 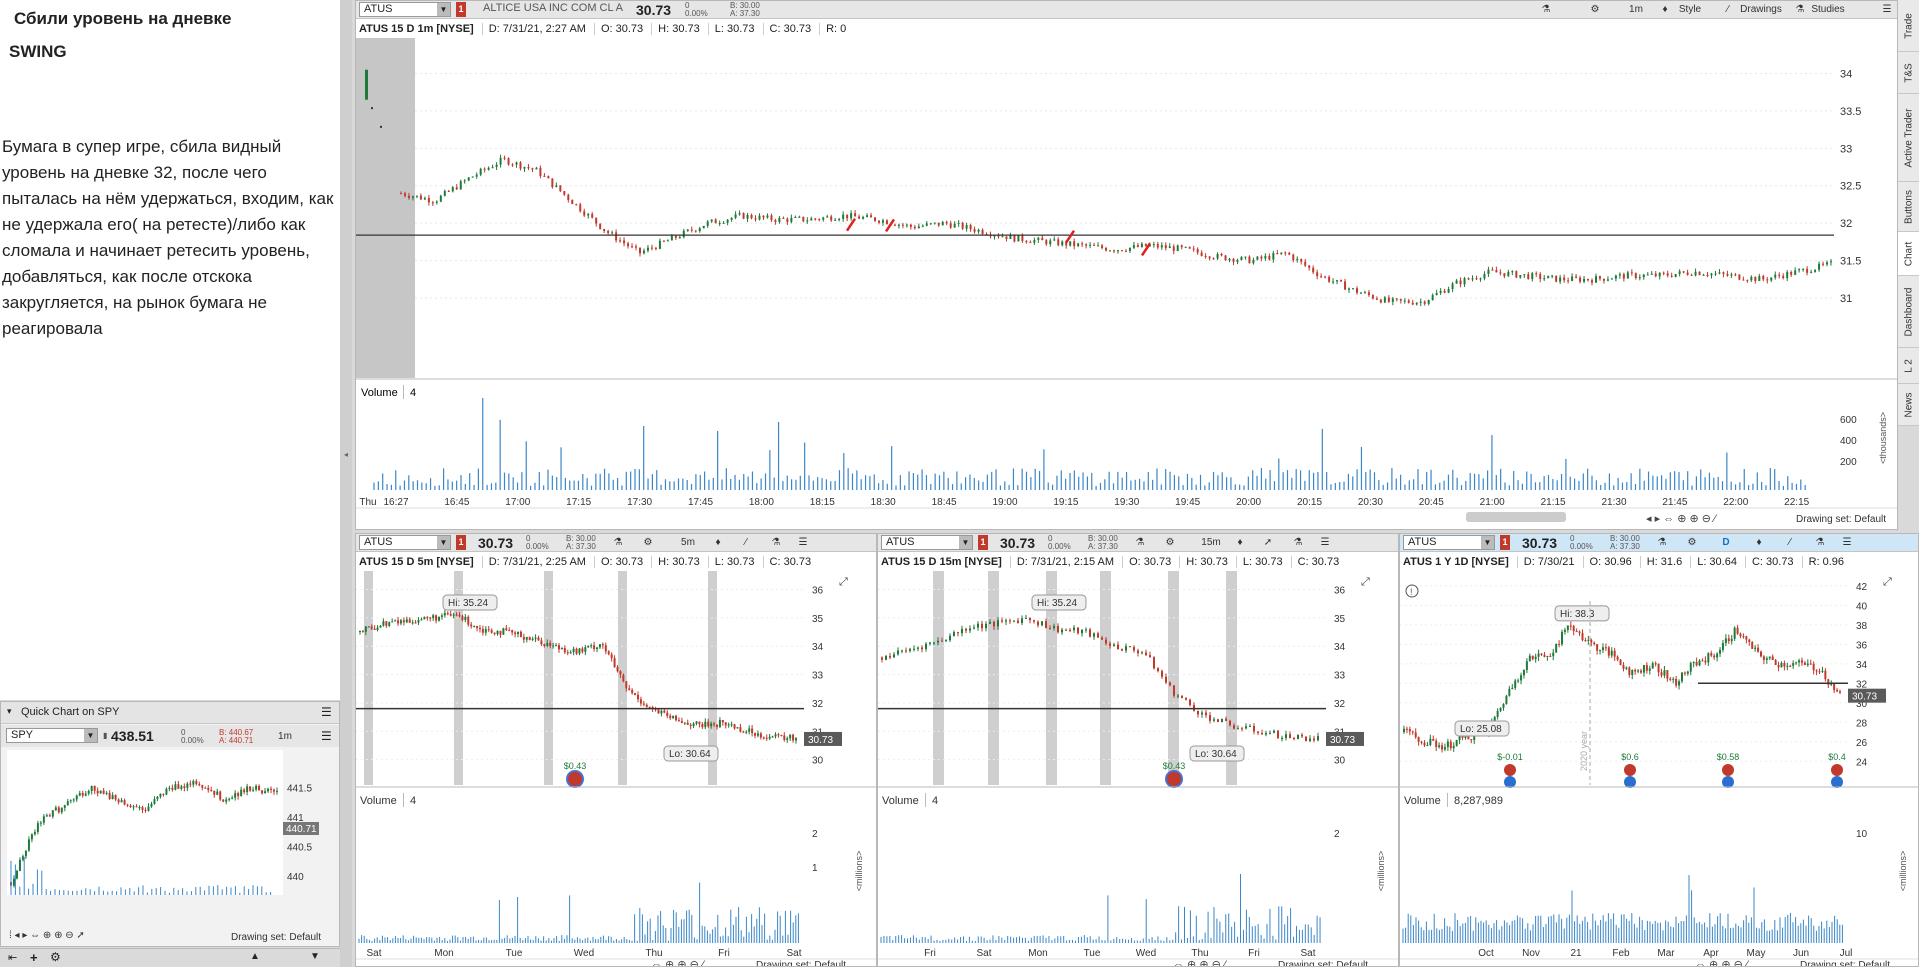 I want to click on scroll-up-icon: ▲, so click(x=255, y=956).